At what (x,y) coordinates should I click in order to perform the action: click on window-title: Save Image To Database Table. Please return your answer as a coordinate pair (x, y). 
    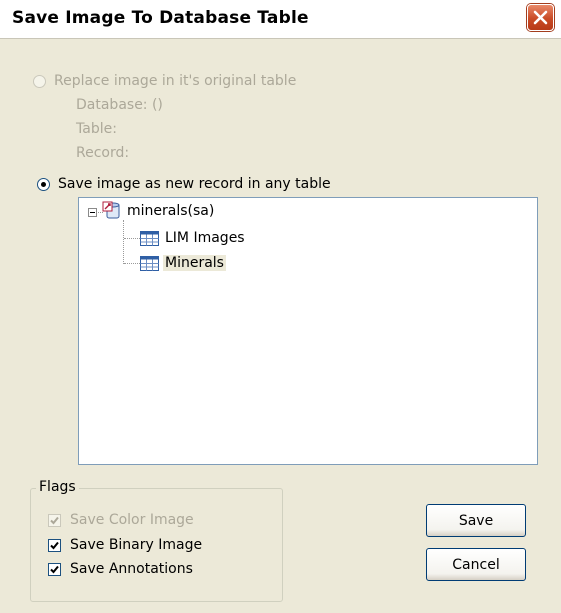
    Looking at the image, I should click on (160, 18).